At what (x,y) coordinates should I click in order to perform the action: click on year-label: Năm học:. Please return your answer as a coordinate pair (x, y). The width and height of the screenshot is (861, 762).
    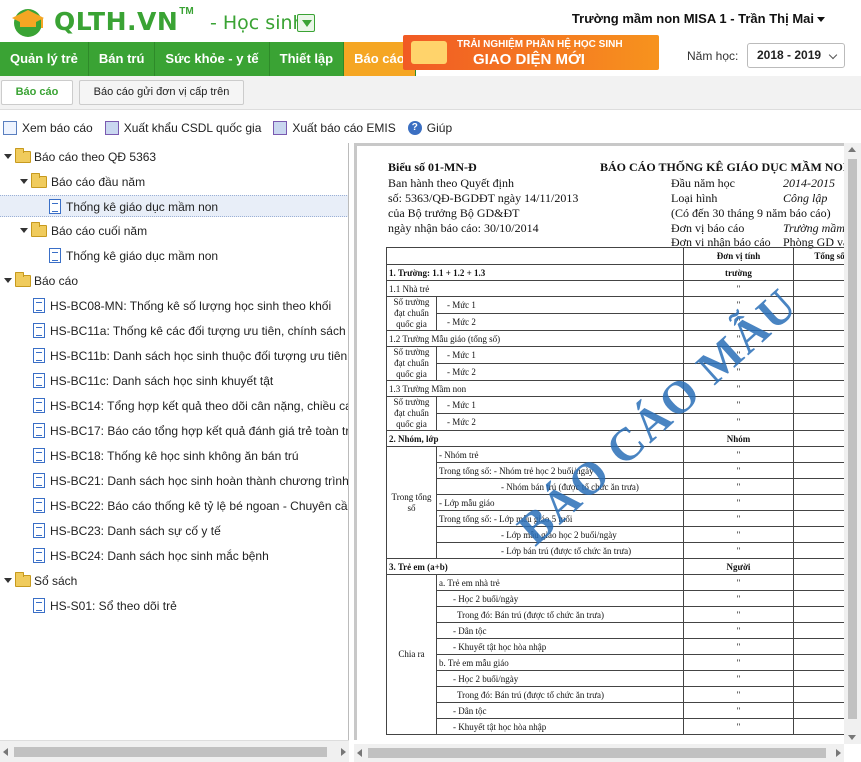
    Looking at the image, I should click on (713, 56).